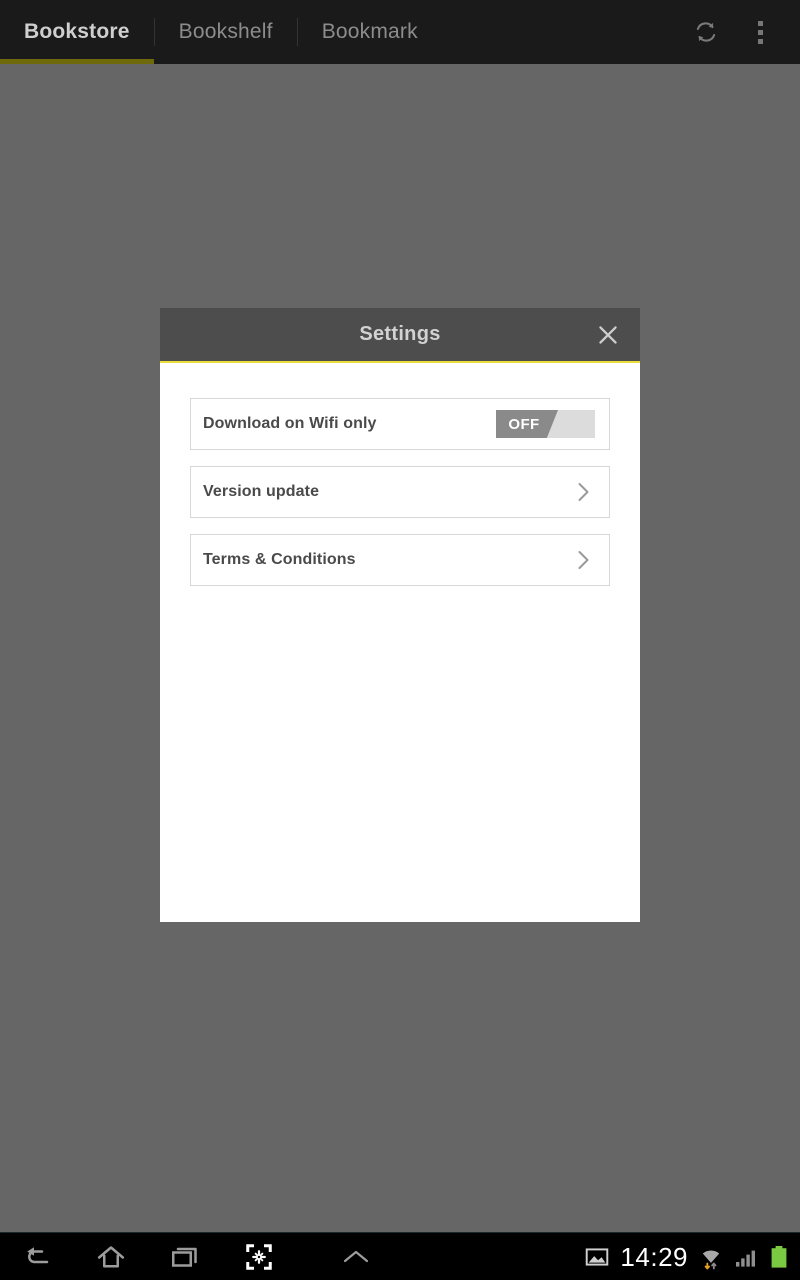 This screenshot has height=1280, width=800. What do you see at coordinates (261, 491) in the screenshot?
I see `setting-label-version-update: Version update` at bounding box center [261, 491].